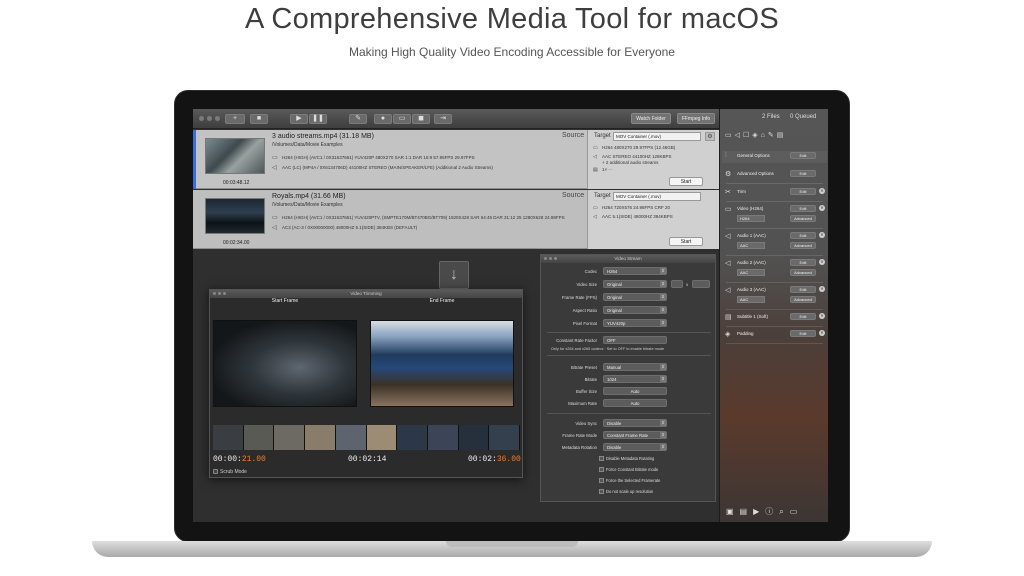 Image resolution: width=1024 pixels, height=576 pixels. Describe the element at coordinates (751, 299) in the screenshot. I see `audio-3-codec-select: AAC` at that location.